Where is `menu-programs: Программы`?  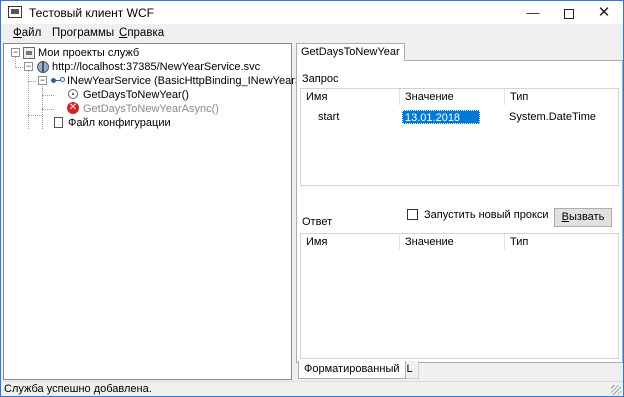 menu-programs: Программы is located at coordinates (83, 33).